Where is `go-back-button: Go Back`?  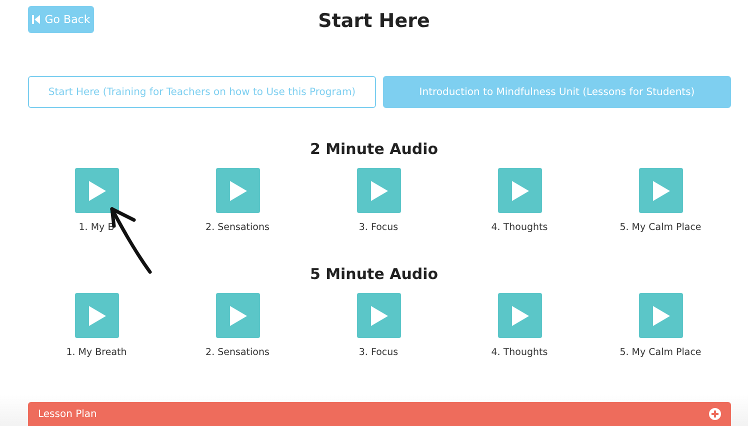 go-back-button: Go Back is located at coordinates (61, 19).